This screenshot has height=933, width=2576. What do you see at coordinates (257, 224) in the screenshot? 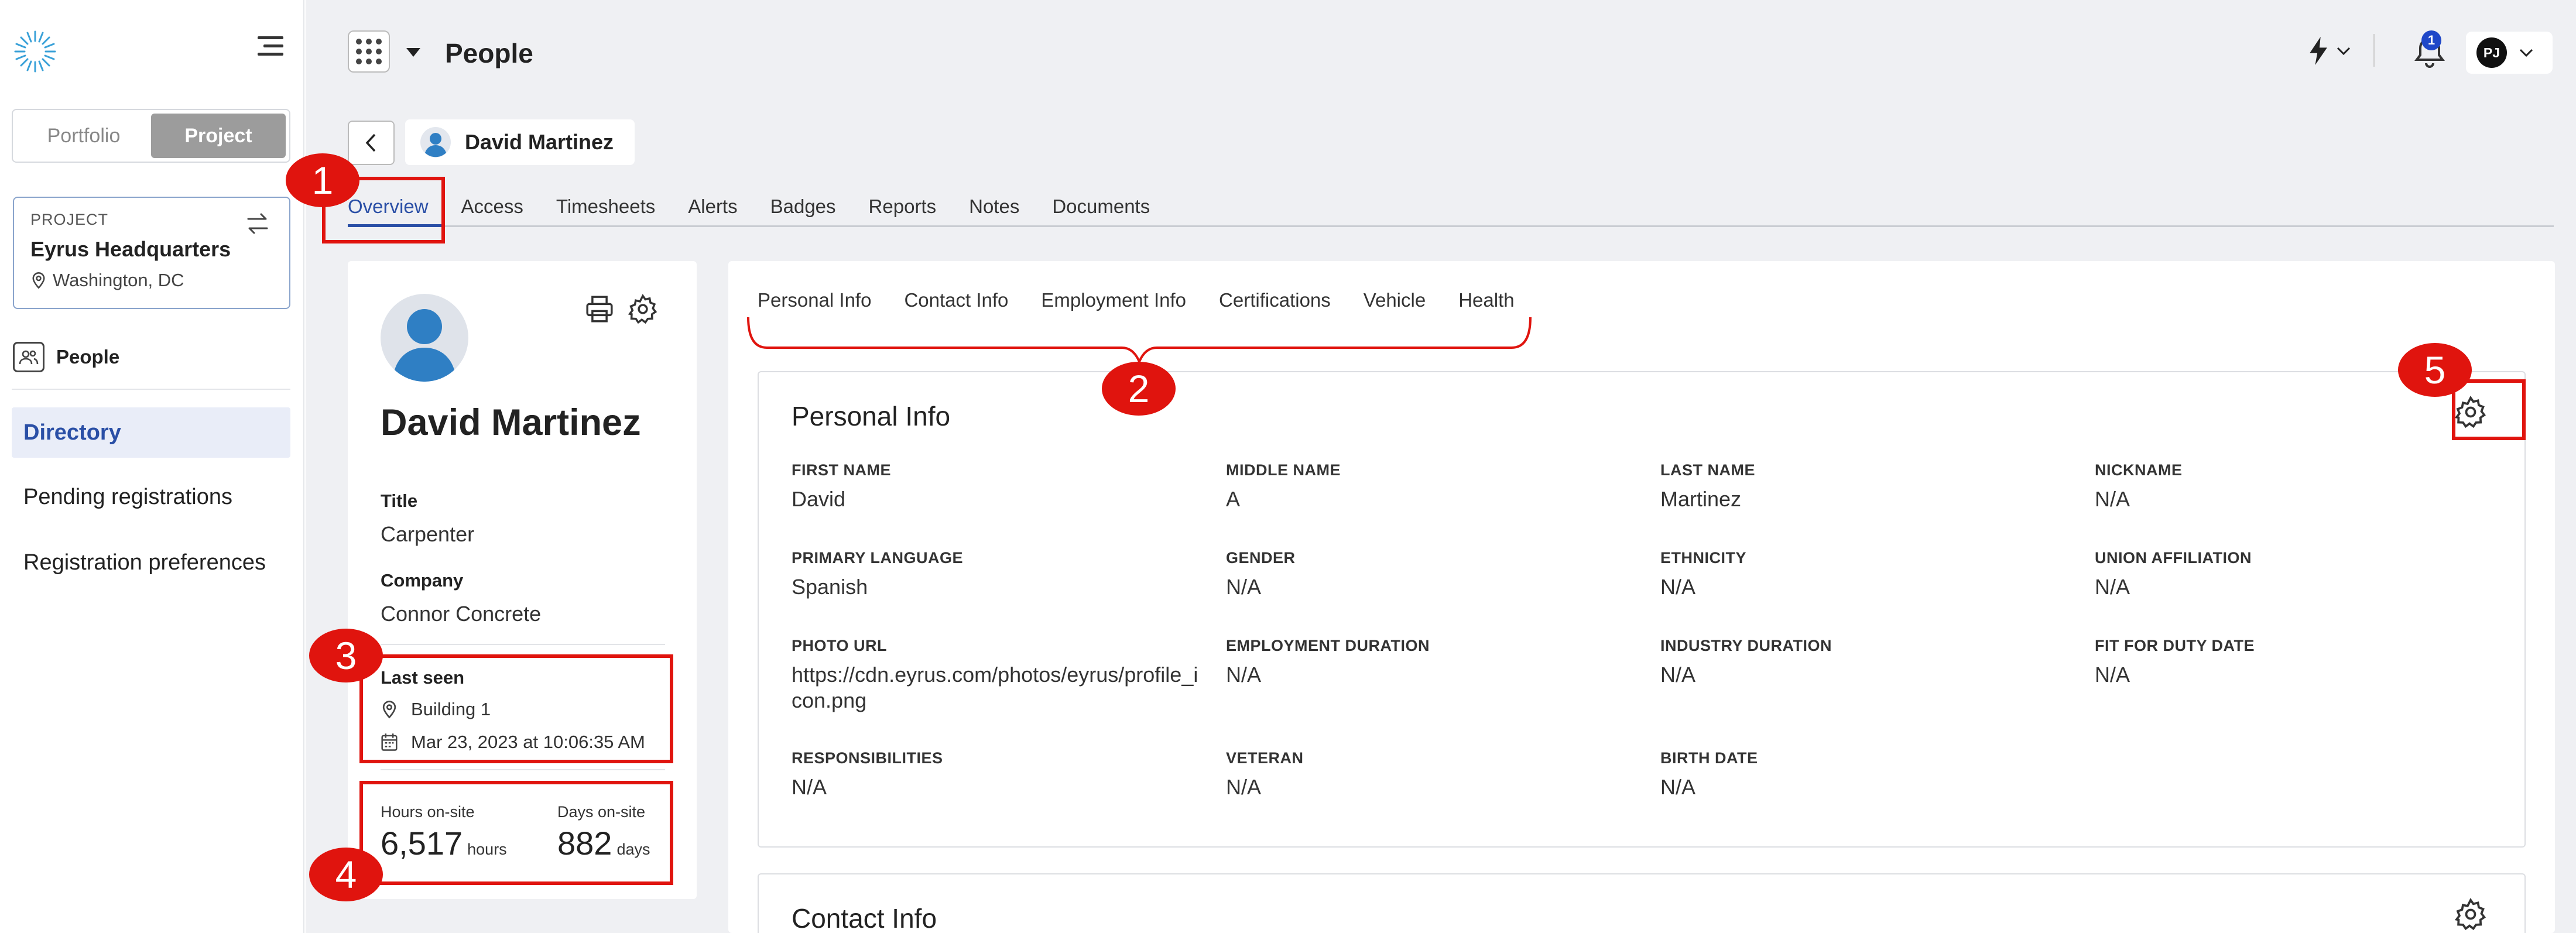
I see `swap-project-icon` at bounding box center [257, 224].